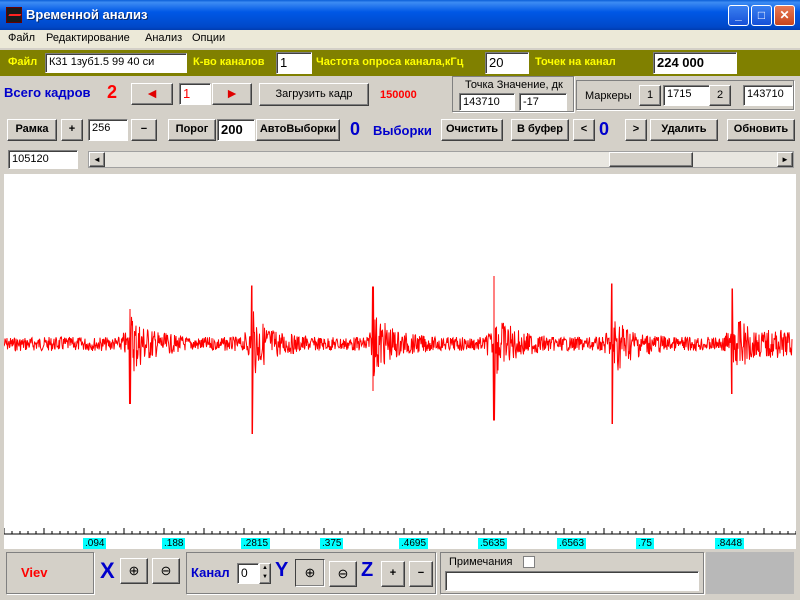 The image size is (800, 600). I want to click on menu-edit: Редактирование, so click(88, 38).